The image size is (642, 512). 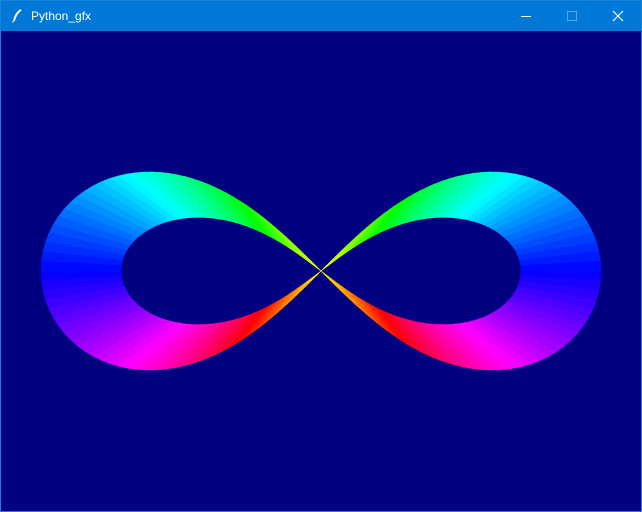 I want to click on close-icon, so click(x=618, y=16).